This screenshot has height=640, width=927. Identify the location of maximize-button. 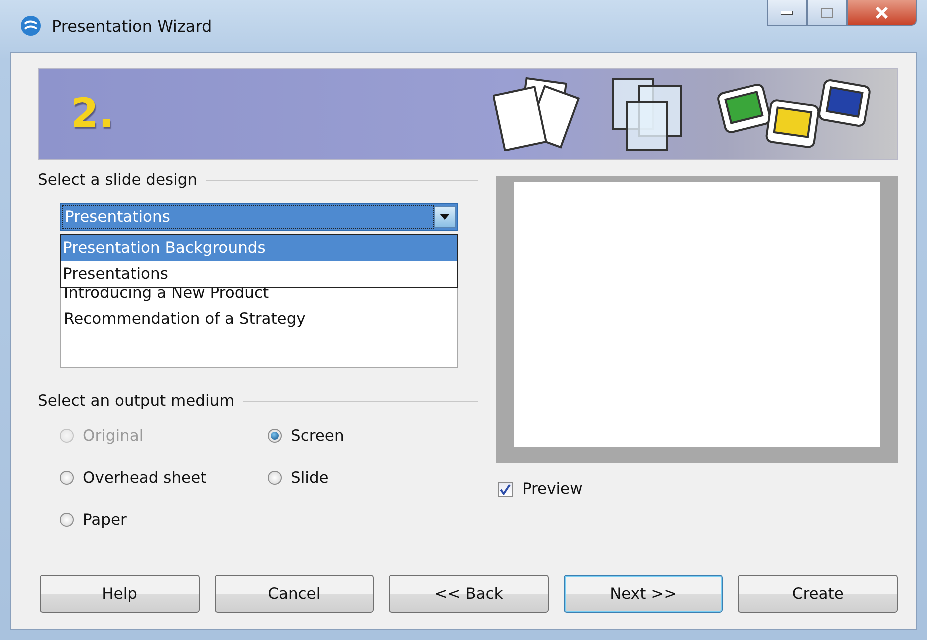
(827, 13).